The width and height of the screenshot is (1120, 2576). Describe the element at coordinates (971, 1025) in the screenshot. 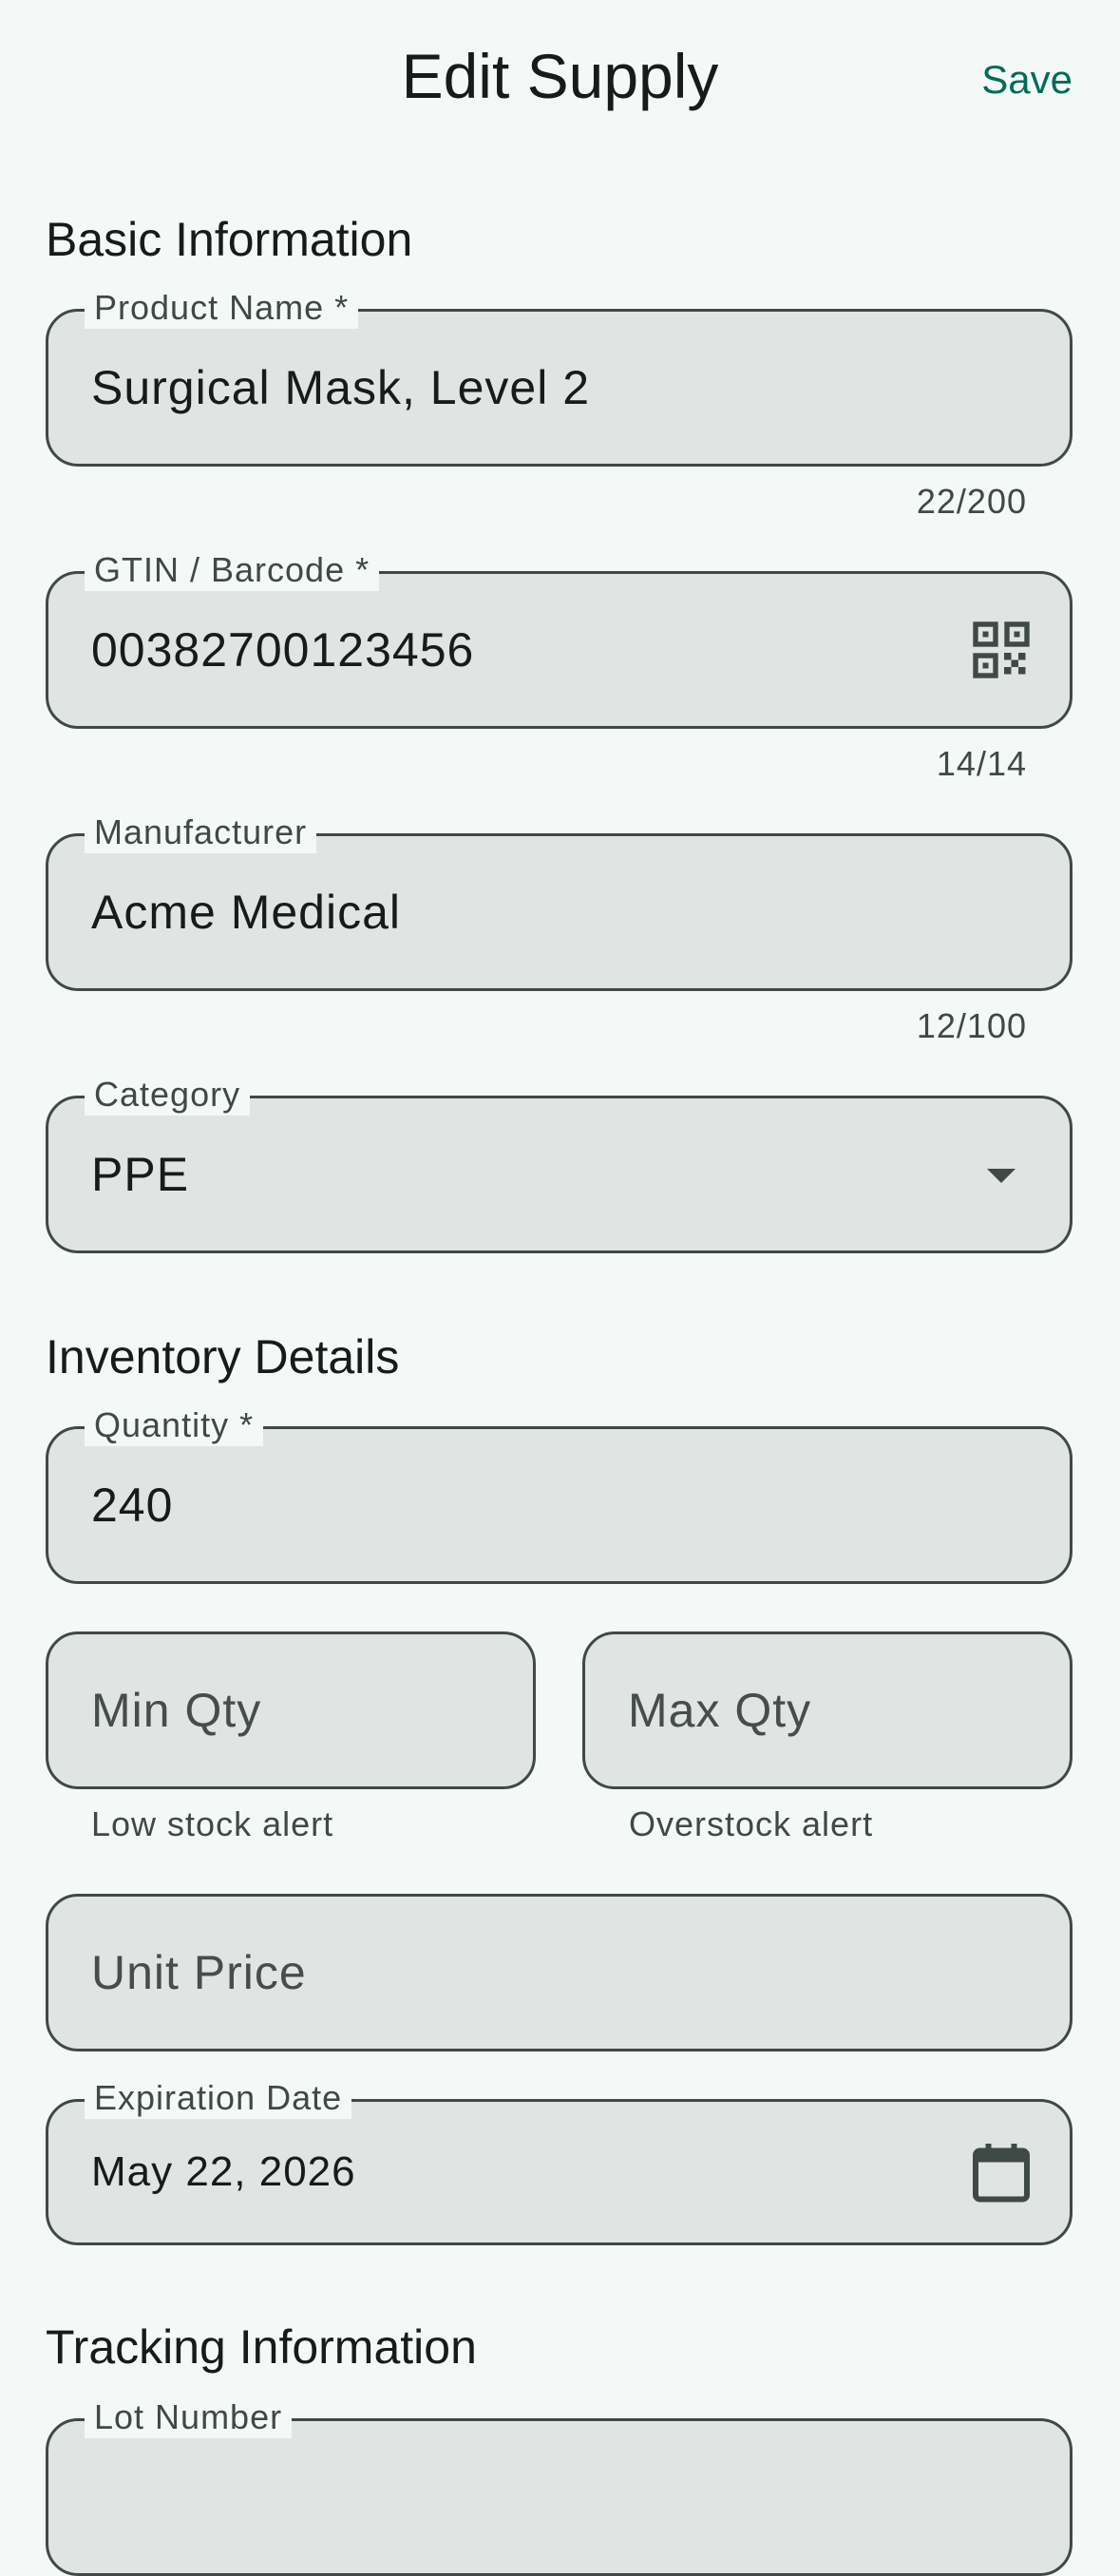

I see `manufacturer-counter: 12/100` at that location.